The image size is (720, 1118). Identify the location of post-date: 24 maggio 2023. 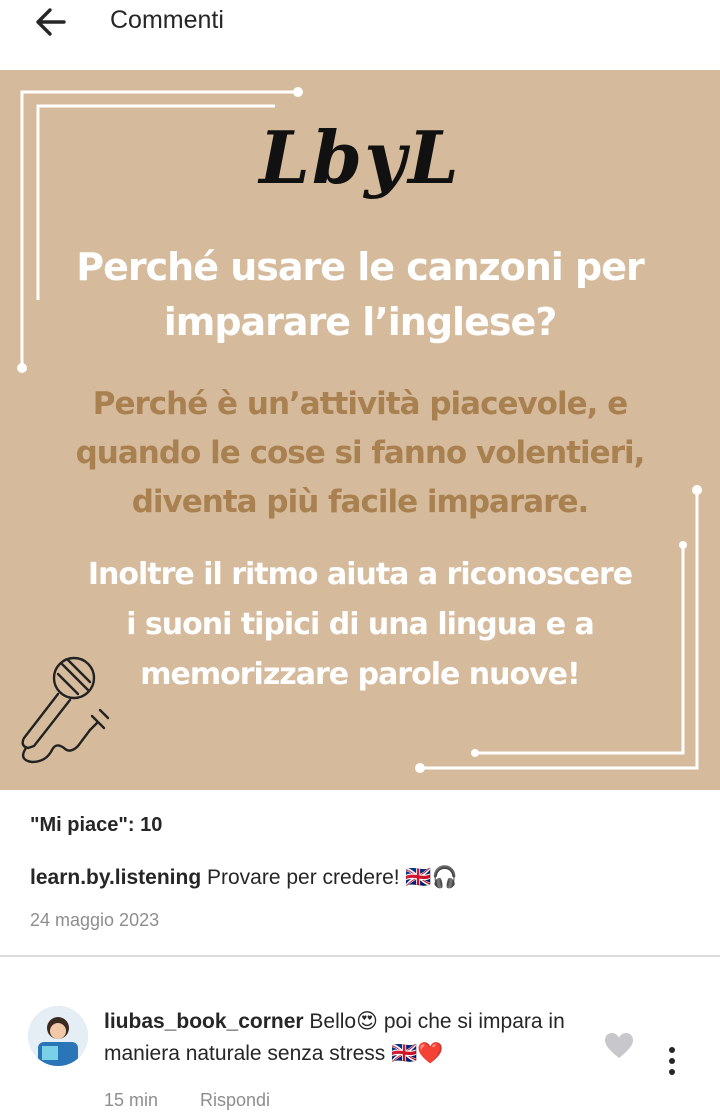
(95, 920).